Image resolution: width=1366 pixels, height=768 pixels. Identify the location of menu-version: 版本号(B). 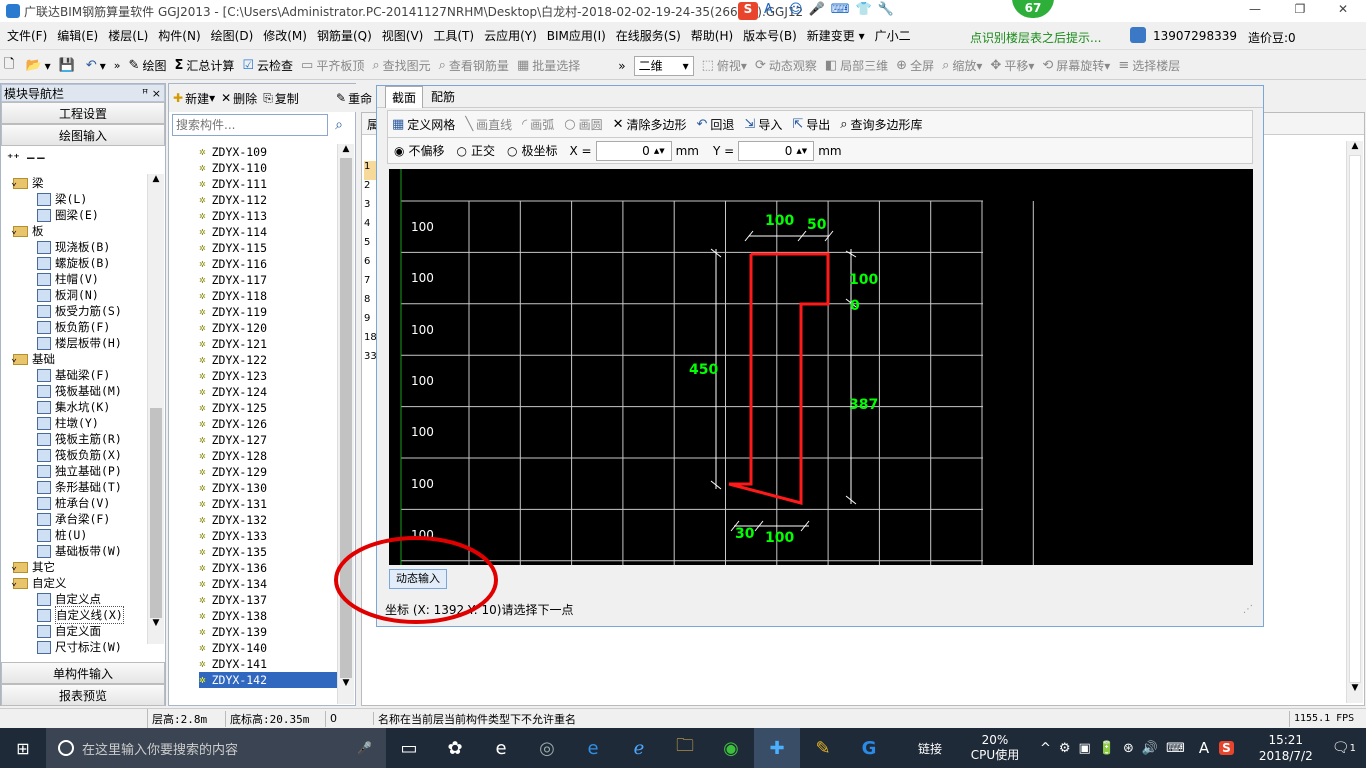
(770, 35).